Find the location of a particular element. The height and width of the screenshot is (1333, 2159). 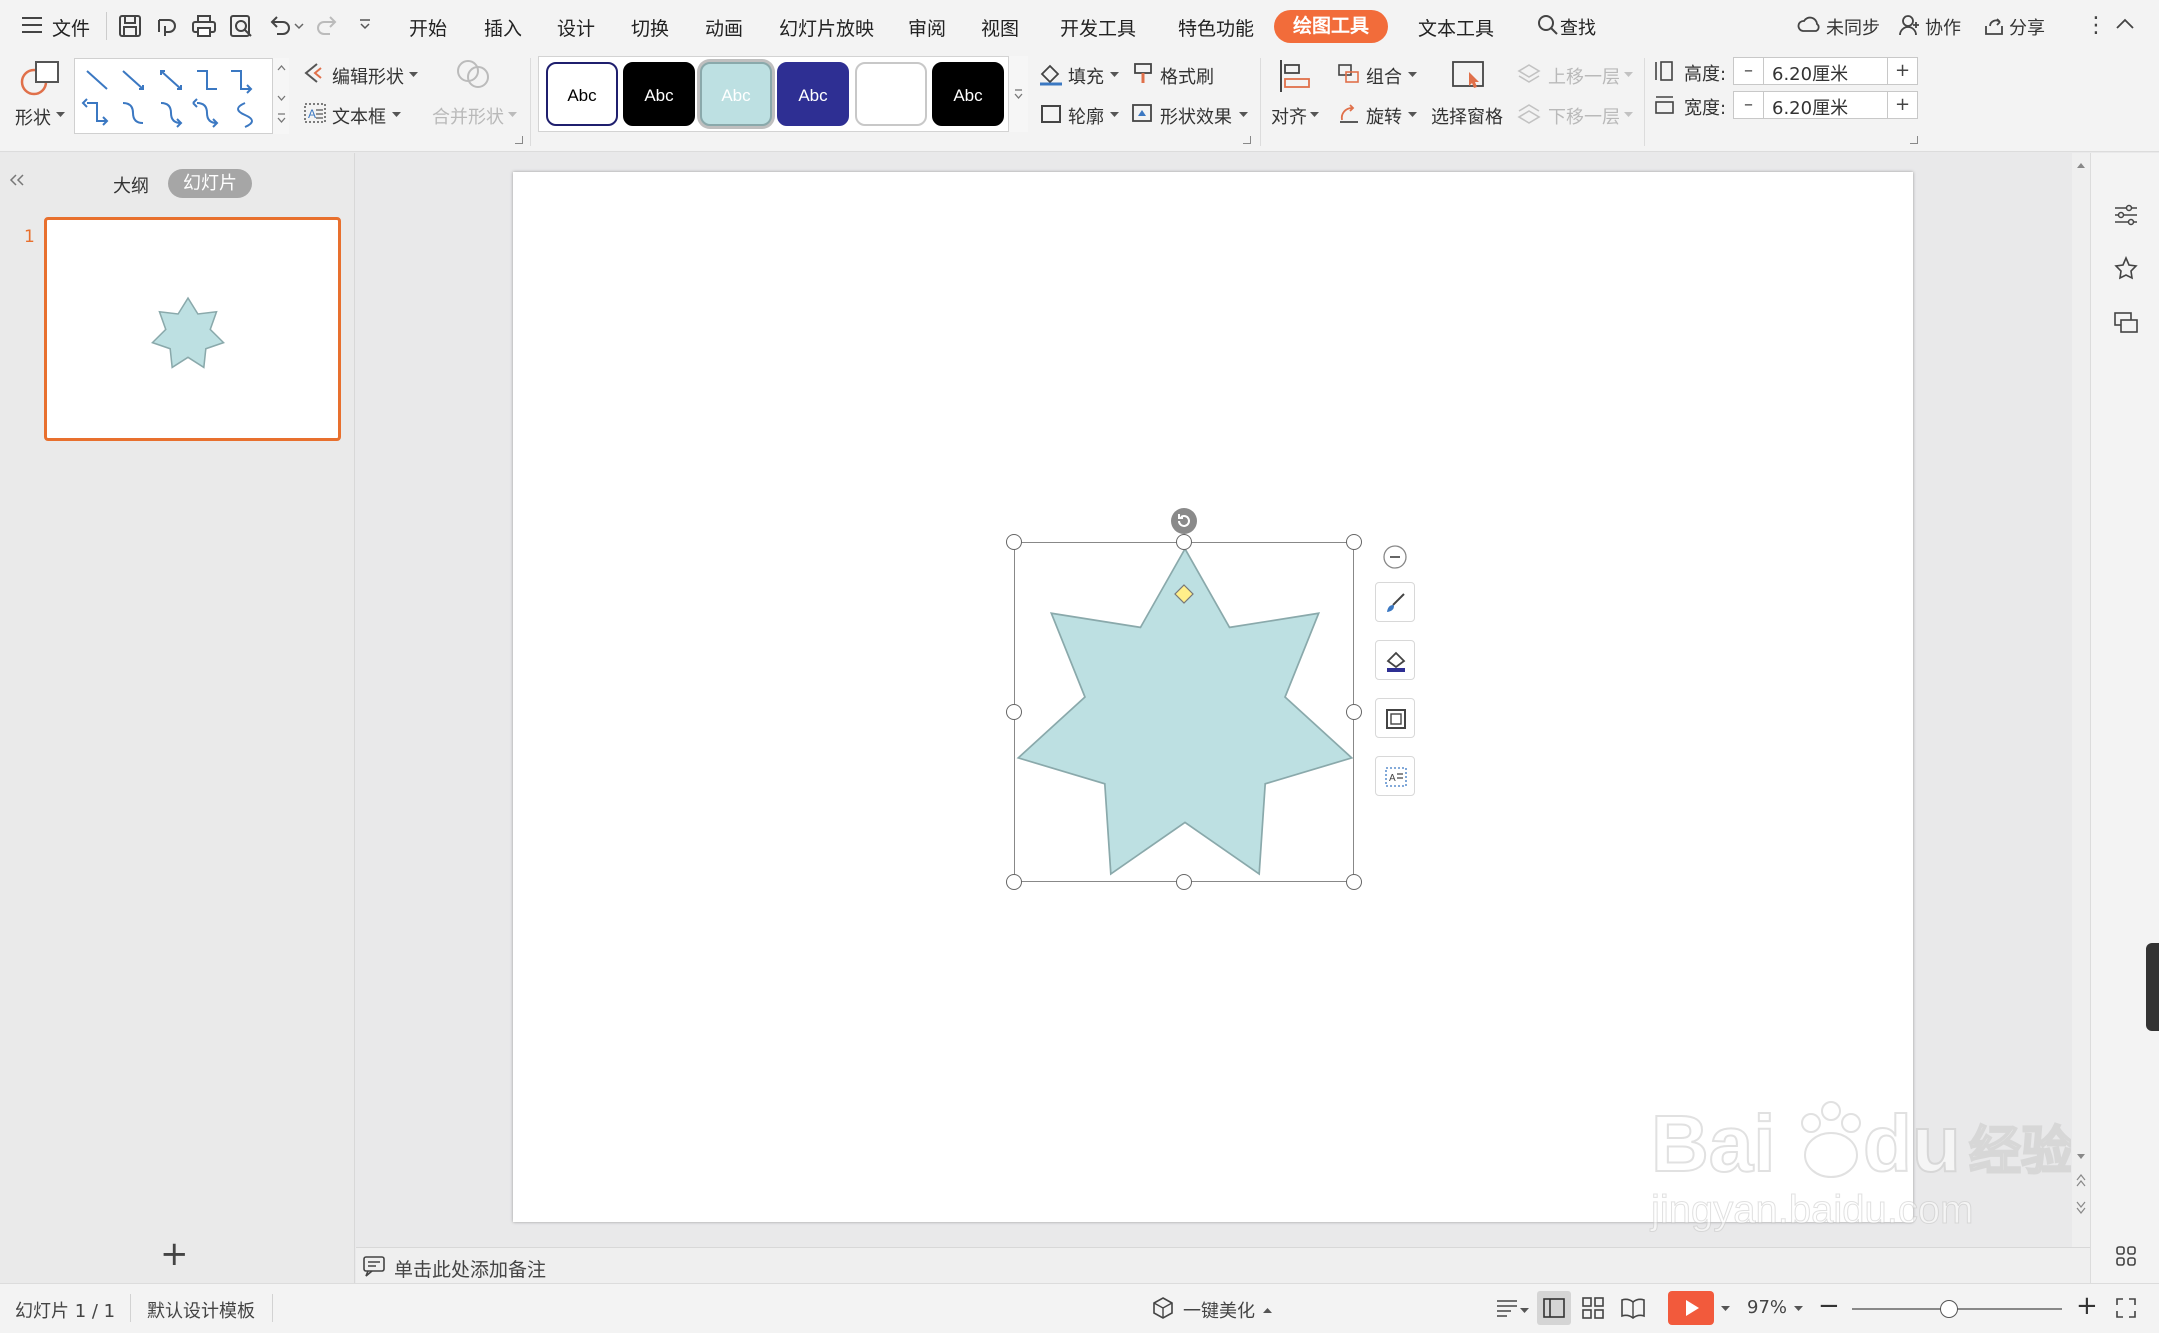

cloud-sync-icon is located at coordinates (1809, 25).